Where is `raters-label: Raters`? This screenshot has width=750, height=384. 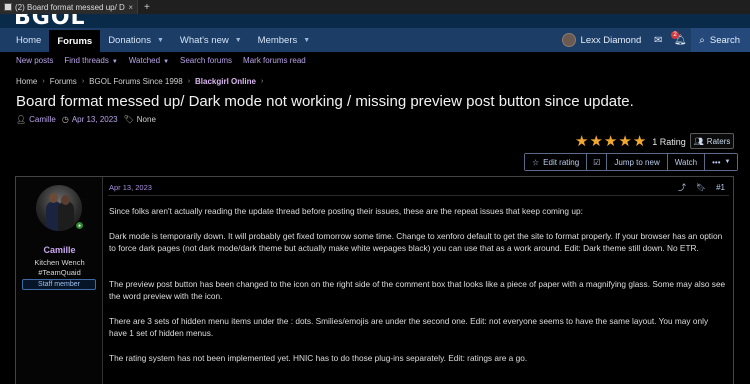 raters-label: Raters is located at coordinates (718, 141).